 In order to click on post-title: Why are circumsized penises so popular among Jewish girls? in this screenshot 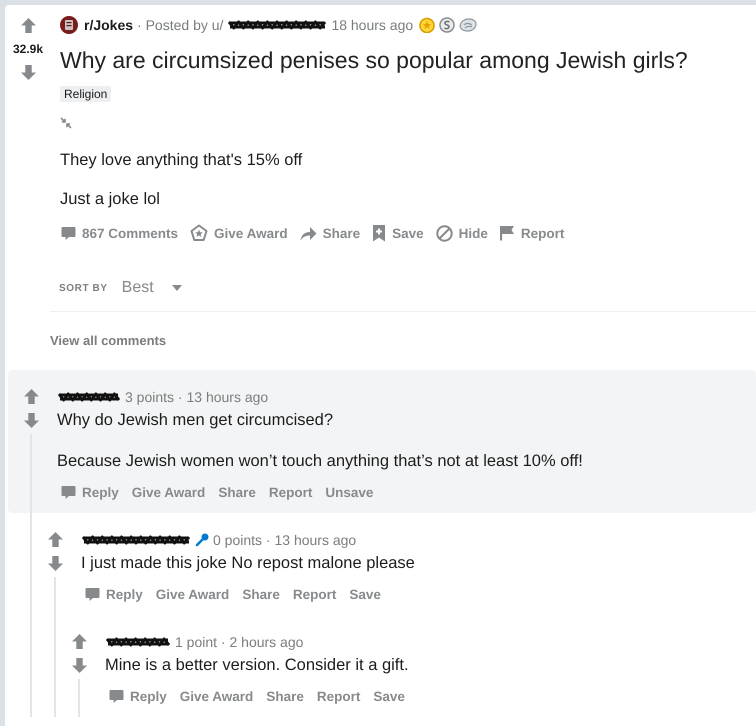, I will do `click(374, 60)`.